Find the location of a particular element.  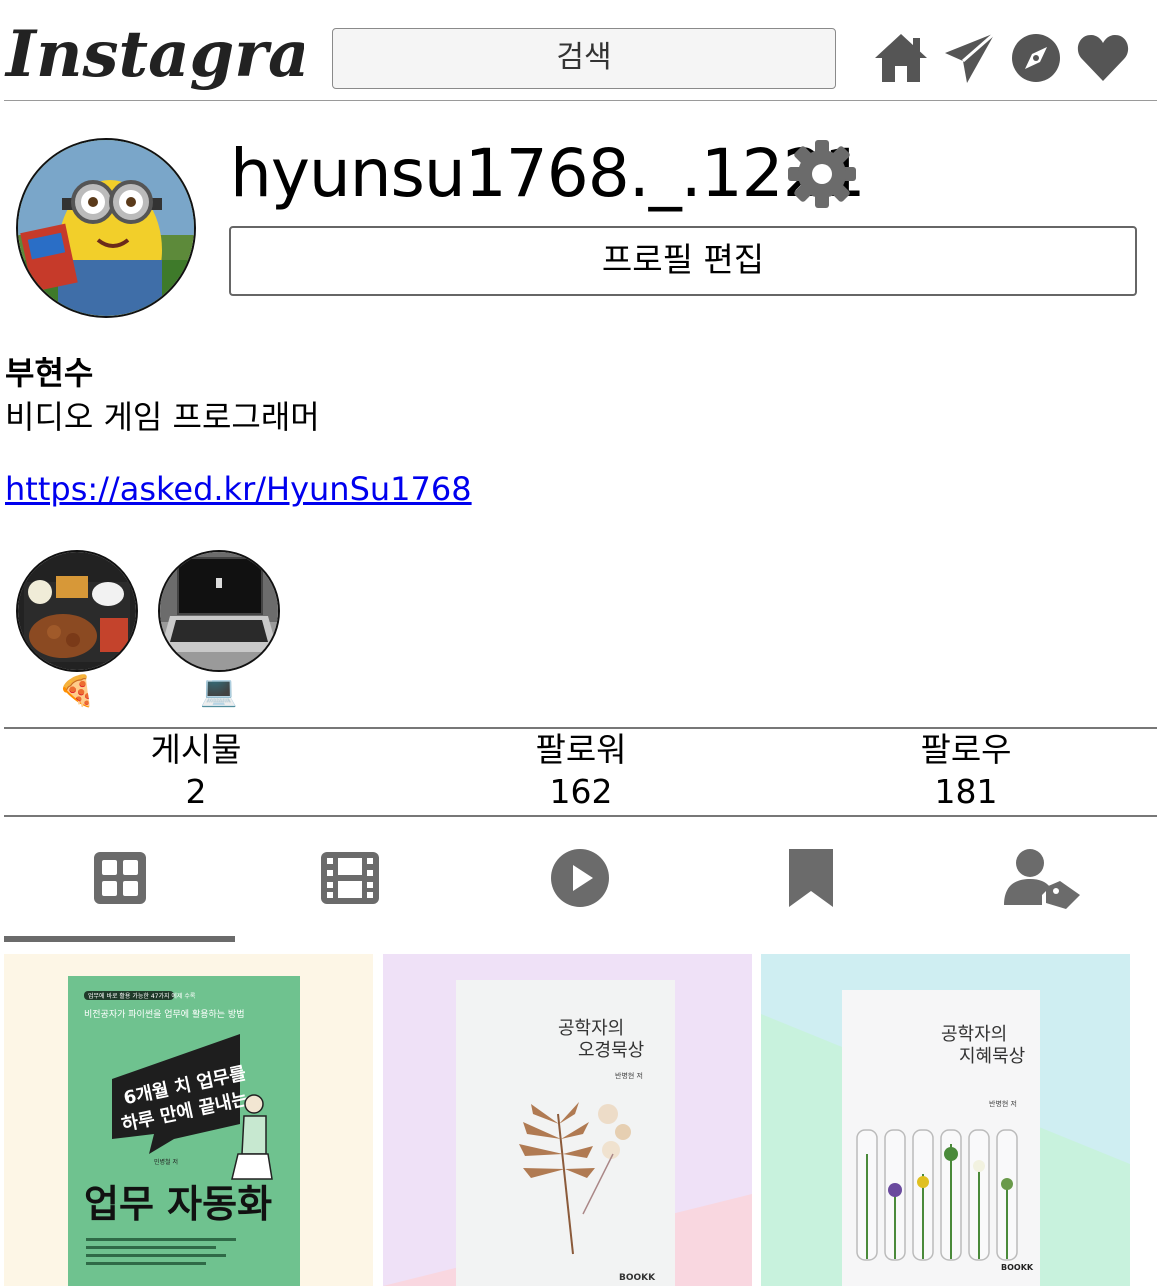

post1-subtitle: 비전공자가 파이썬을 업무에 활용하는 방법 is located at coordinates (164, 1014).